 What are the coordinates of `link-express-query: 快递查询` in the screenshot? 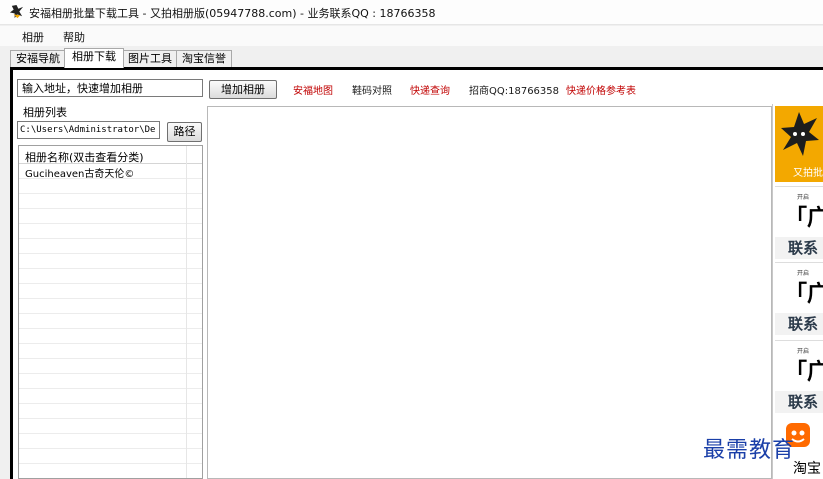 It's located at (430, 89).